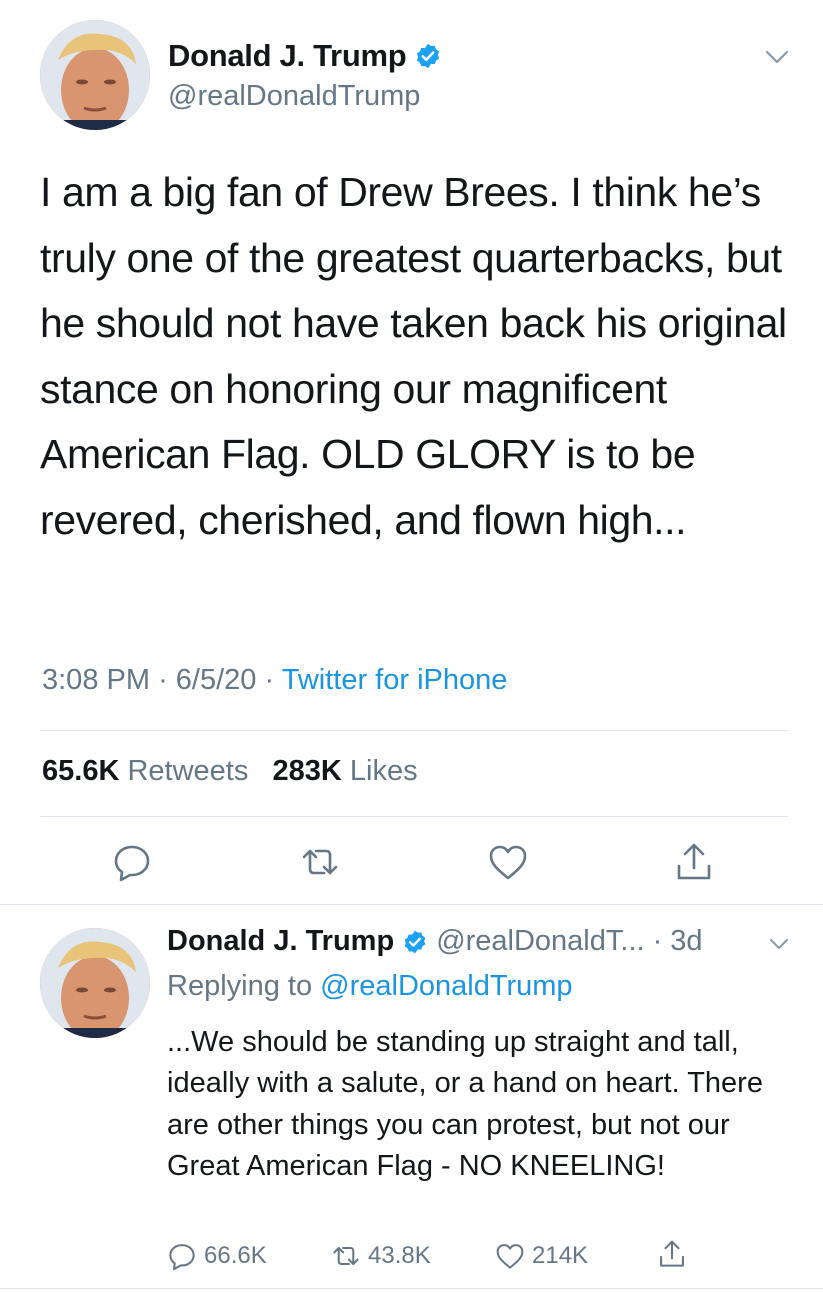  Describe the element at coordinates (81, 771) in the screenshot. I see `retweets-count: 65.6K` at that location.